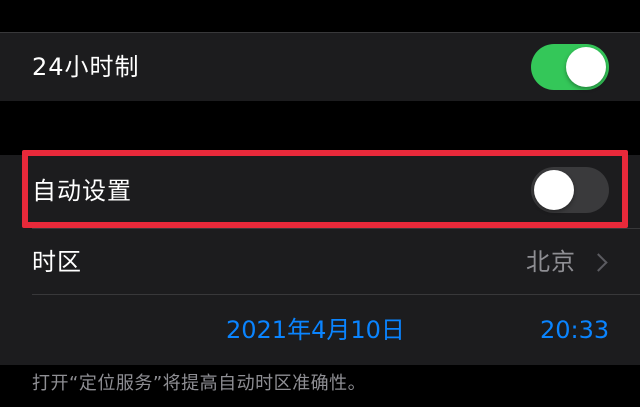 Image resolution: width=640 pixels, height=407 pixels. What do you see at coordinates (586, 67) in the screenshot?
I see `toggle-knob` at bounding box center [586, 67].